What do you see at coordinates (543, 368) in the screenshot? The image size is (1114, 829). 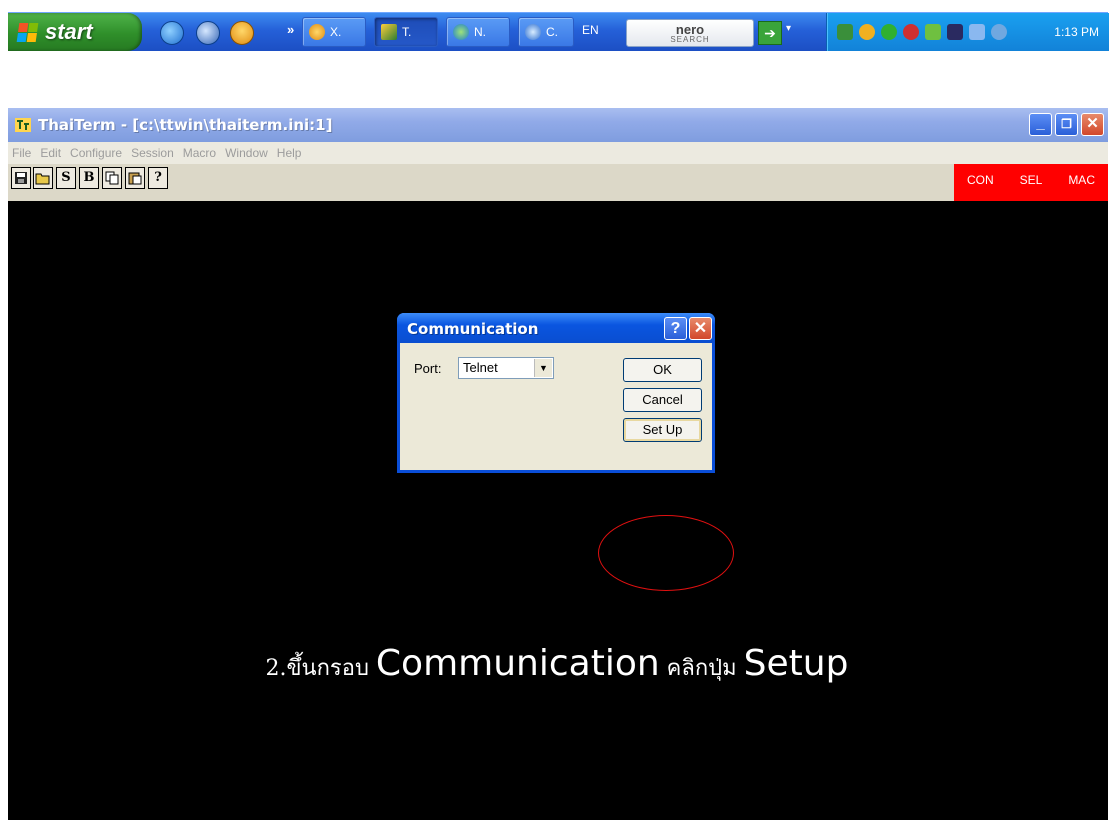 I see `chevron-down-icon: ▼` at bounding box center [543, 368].